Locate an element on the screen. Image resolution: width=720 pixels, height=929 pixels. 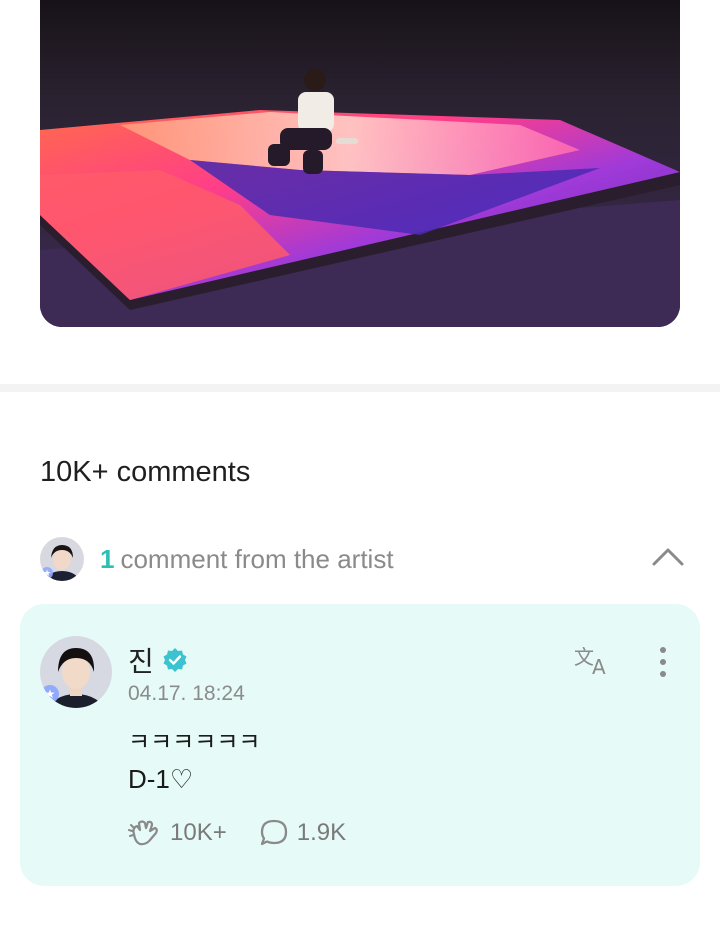
author-avatar: ★ is located at coordinates (76, 672).